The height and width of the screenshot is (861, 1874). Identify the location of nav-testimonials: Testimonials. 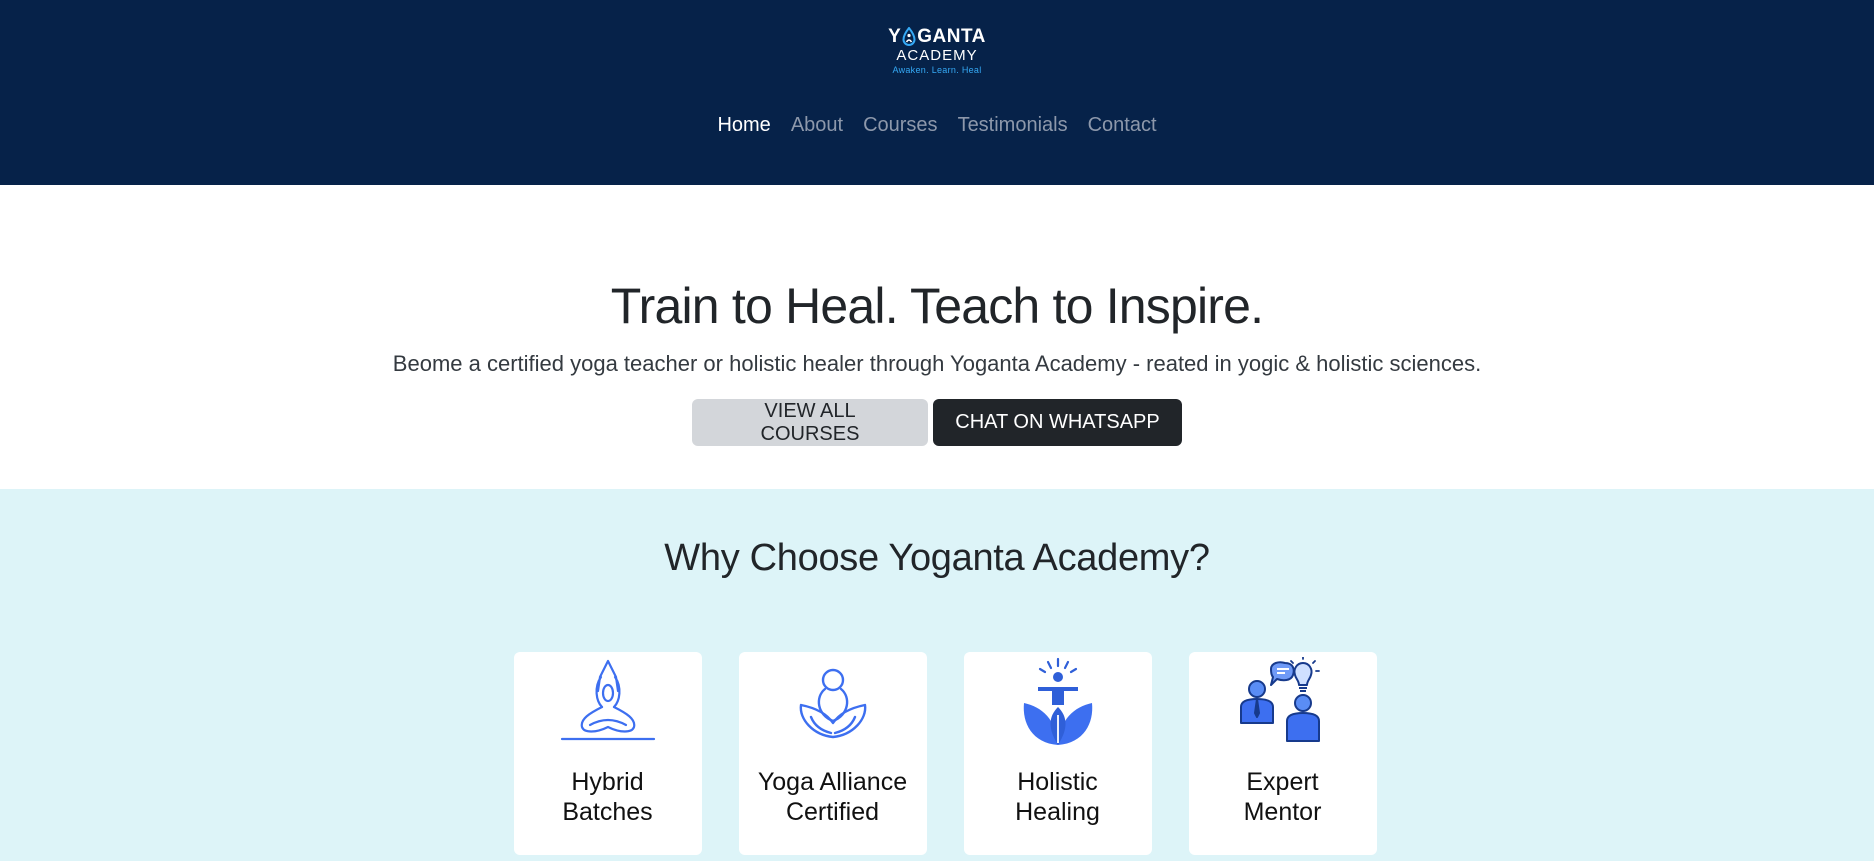
(1013, 125).